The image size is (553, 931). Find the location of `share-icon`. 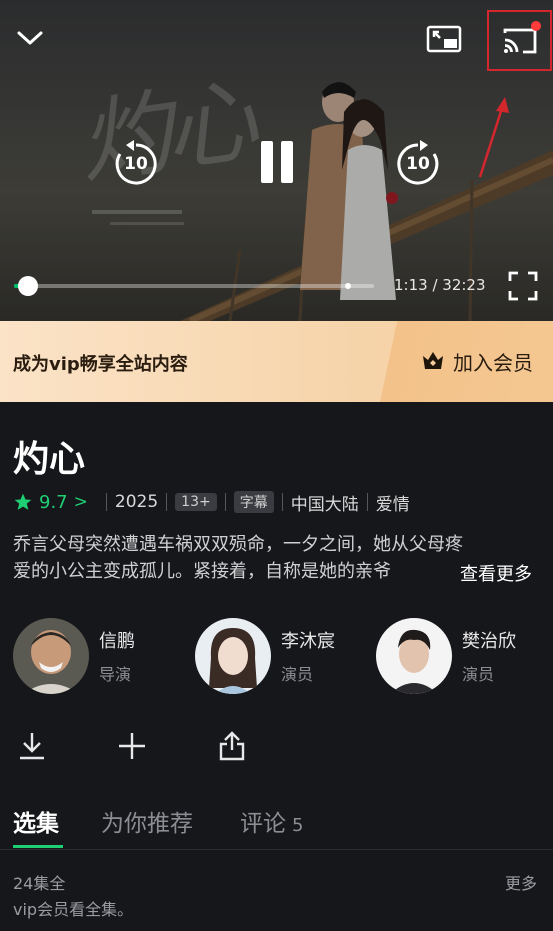

share-icon is located at coordinates (232, 746).